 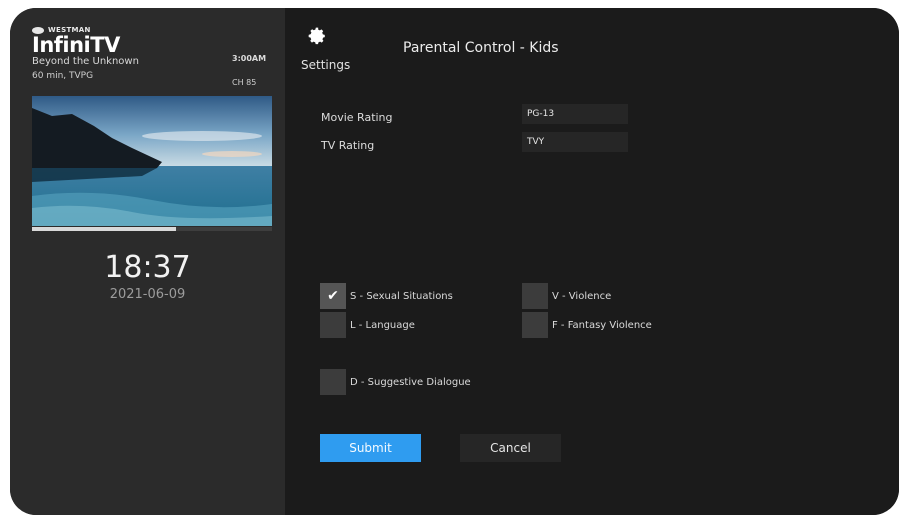 What do you see at coordinates (104, 229) in the screenshot?
I see `program-progress-fill` at bounding box center [104, 229].